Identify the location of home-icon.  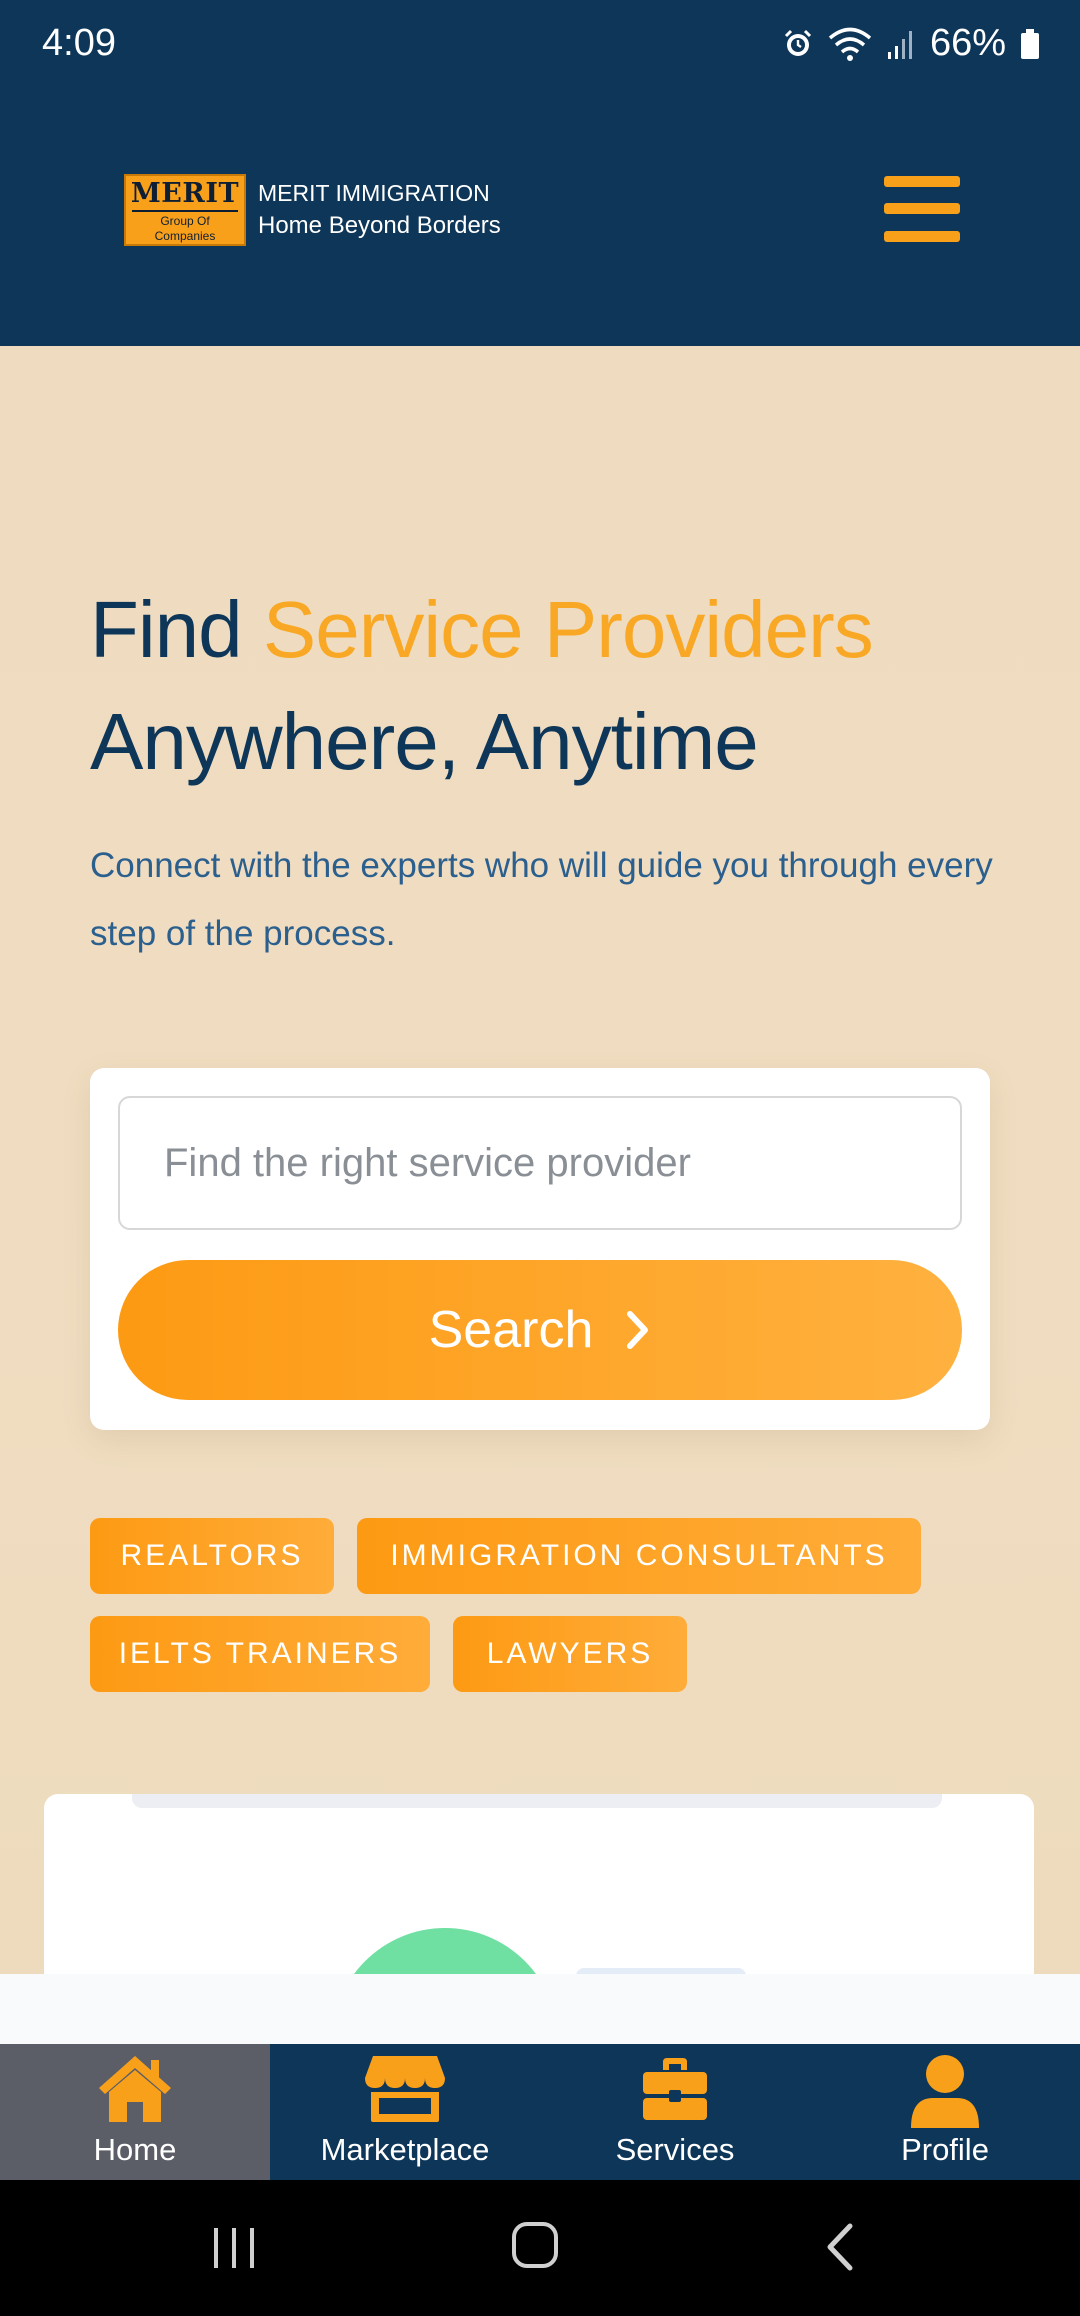
(135, 2089).